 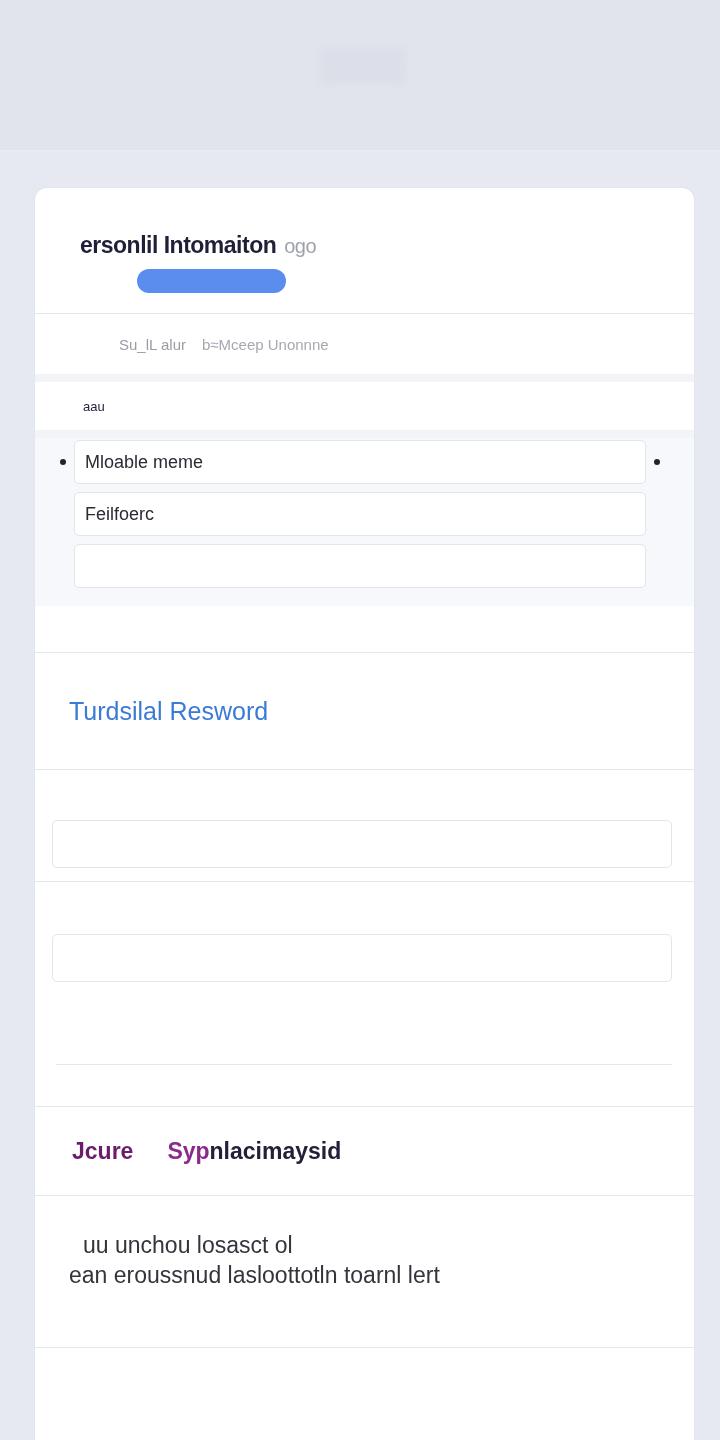 I want to click on bullet-icon, so click(x=657, y=462).